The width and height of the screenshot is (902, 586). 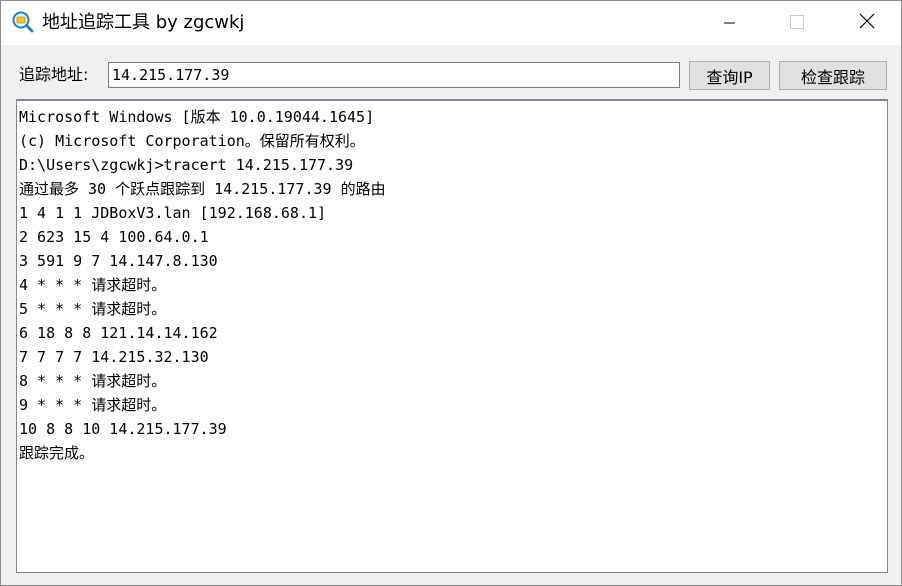 I want to click on window-title: 地址追踪工具 by zgcwkj, so click(x=143, y=22).